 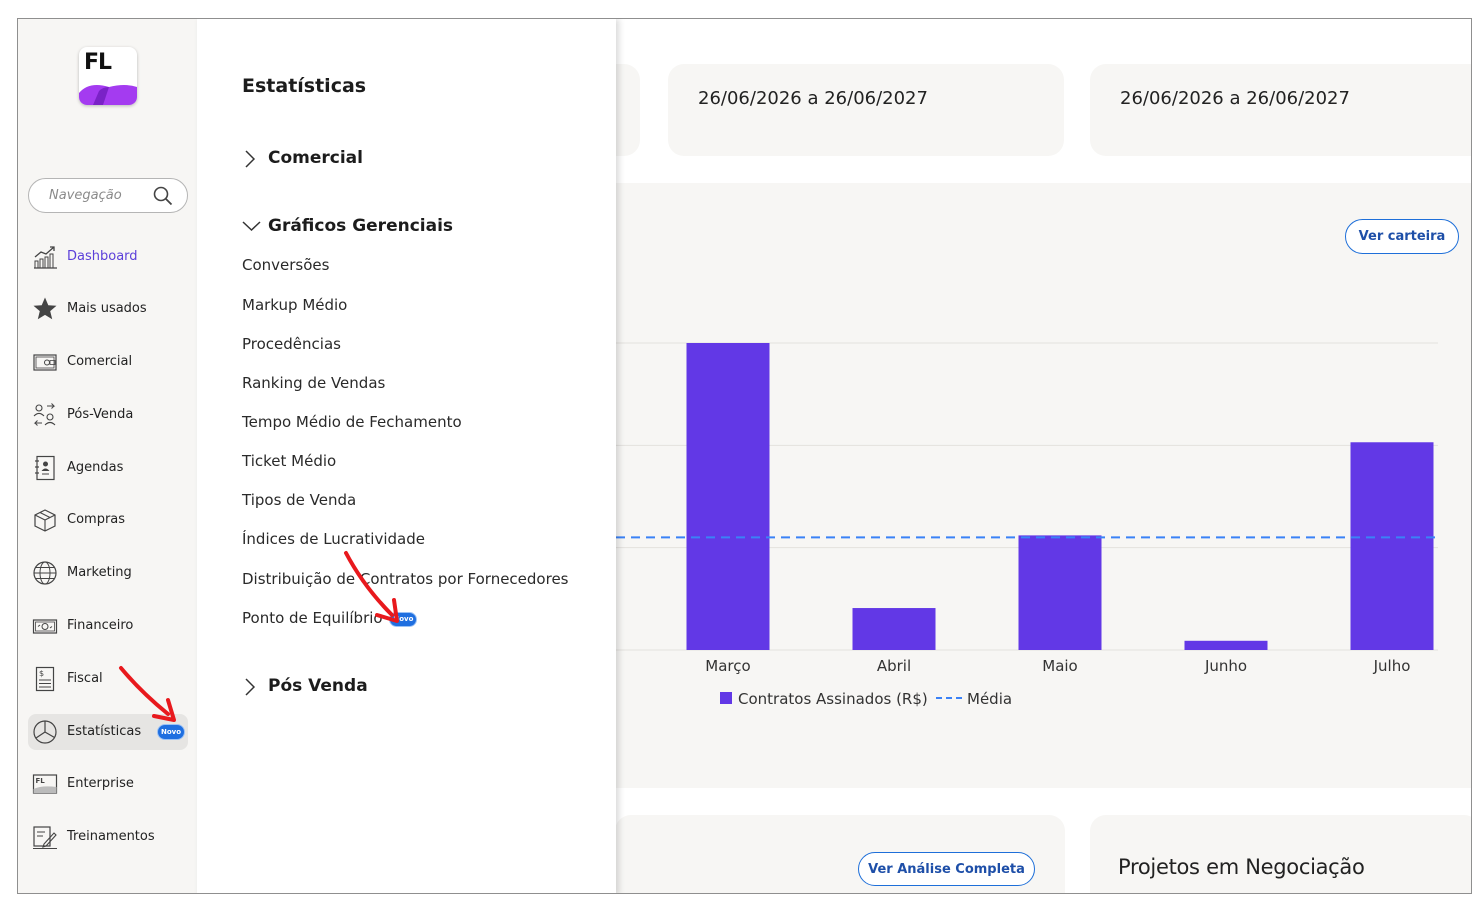 I want to click on legend-label: Média, so click(x=989, y=699).